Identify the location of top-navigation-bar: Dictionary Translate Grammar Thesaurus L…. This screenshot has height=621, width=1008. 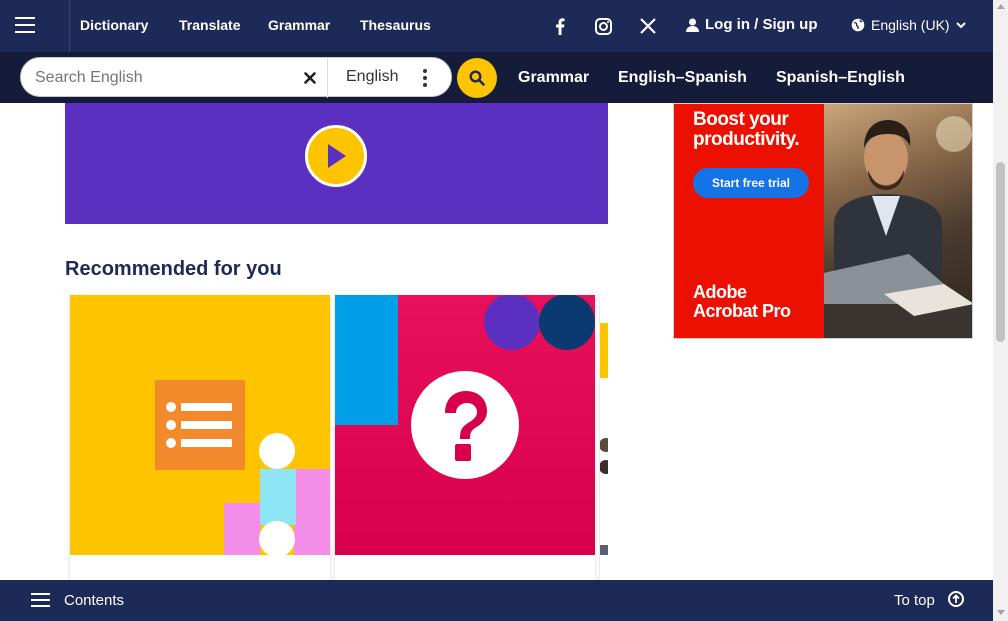
(496, 26).